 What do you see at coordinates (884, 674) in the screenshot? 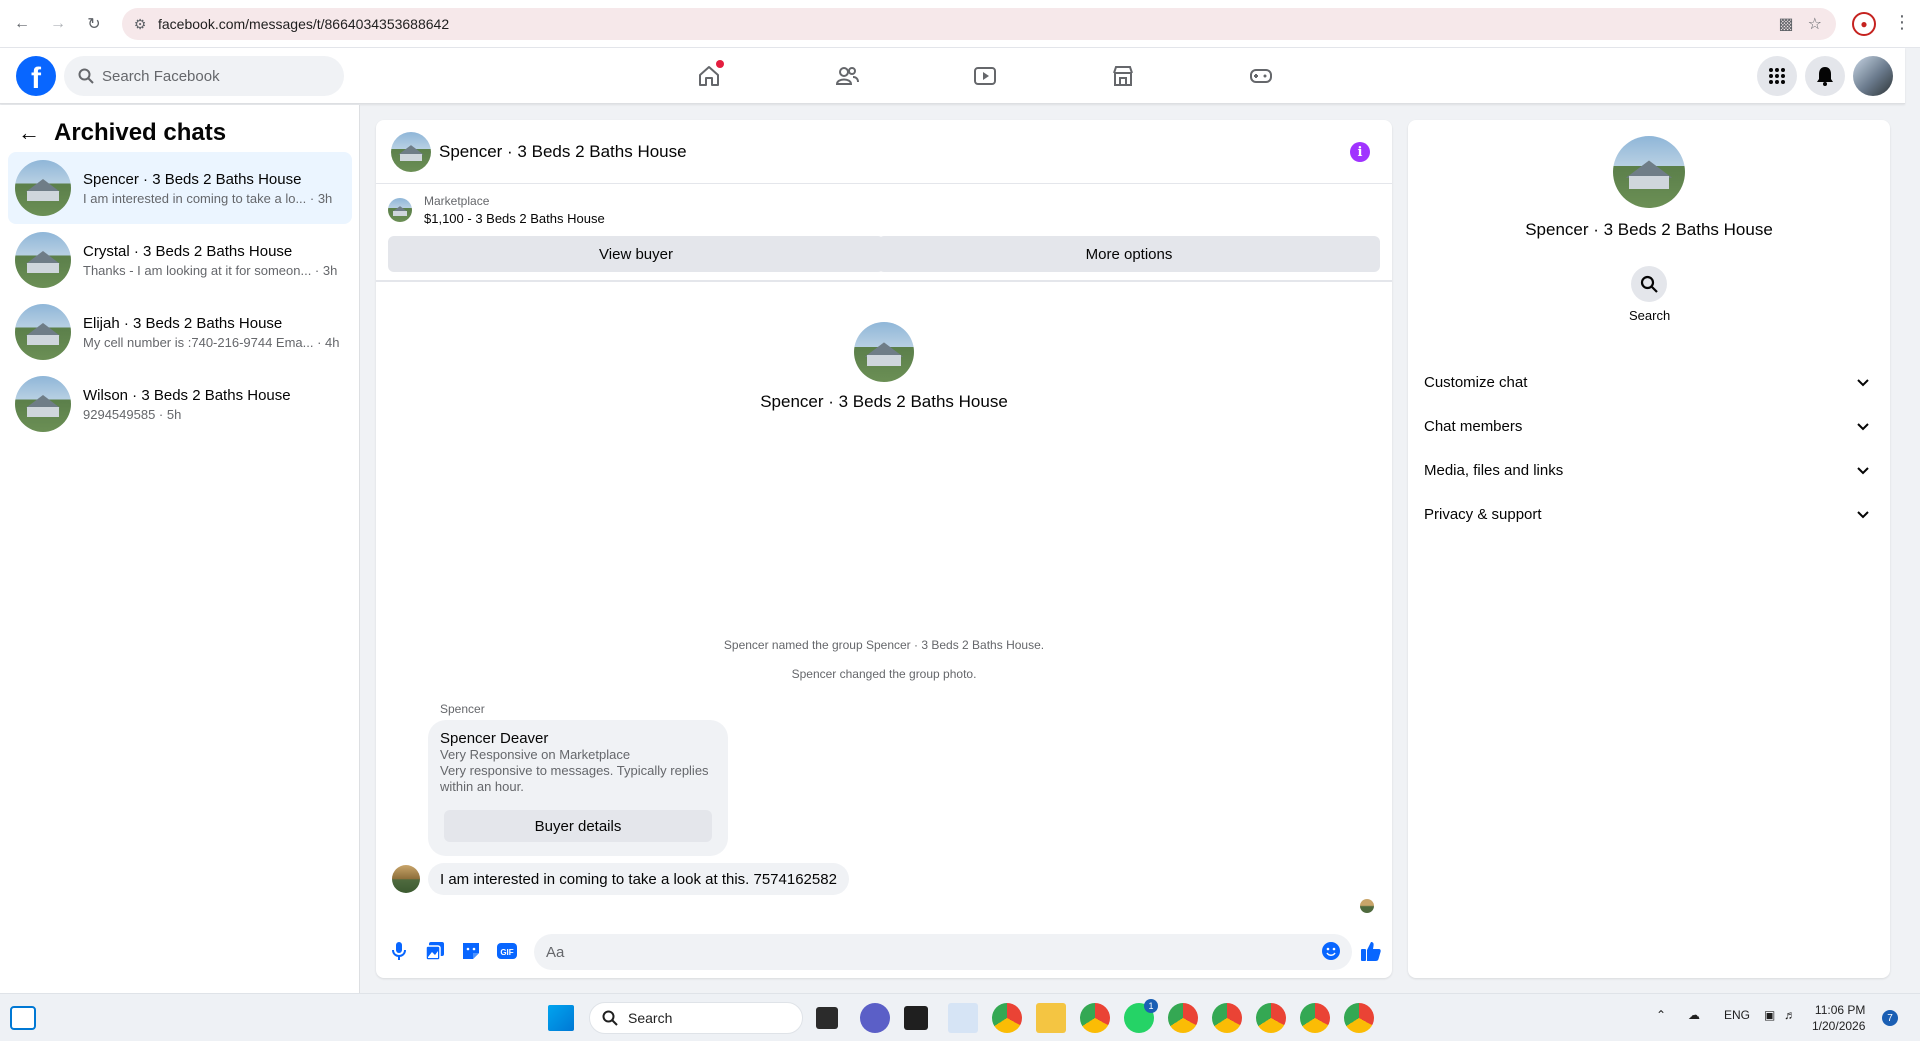
I see `system-message: Spencer changed the group photo.` at bounding box center [884, 674].